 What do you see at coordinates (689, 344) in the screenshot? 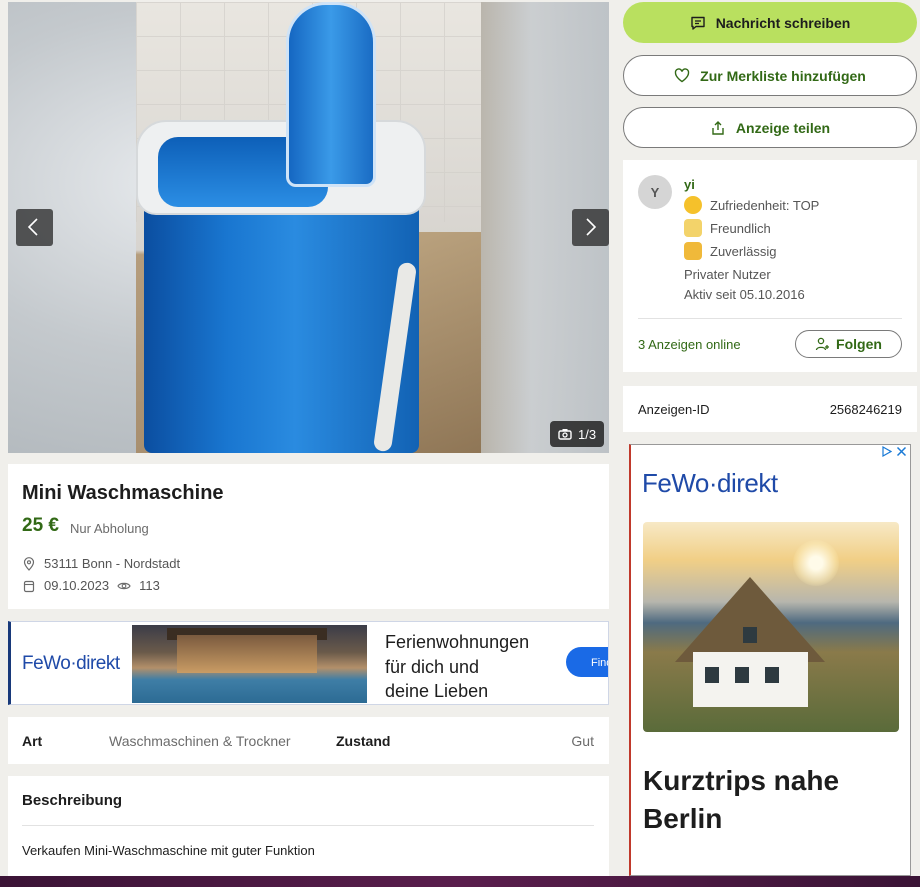
I see `seller-ads-online-link: 3 Anzeigen online` at bounding box center [689, 344].